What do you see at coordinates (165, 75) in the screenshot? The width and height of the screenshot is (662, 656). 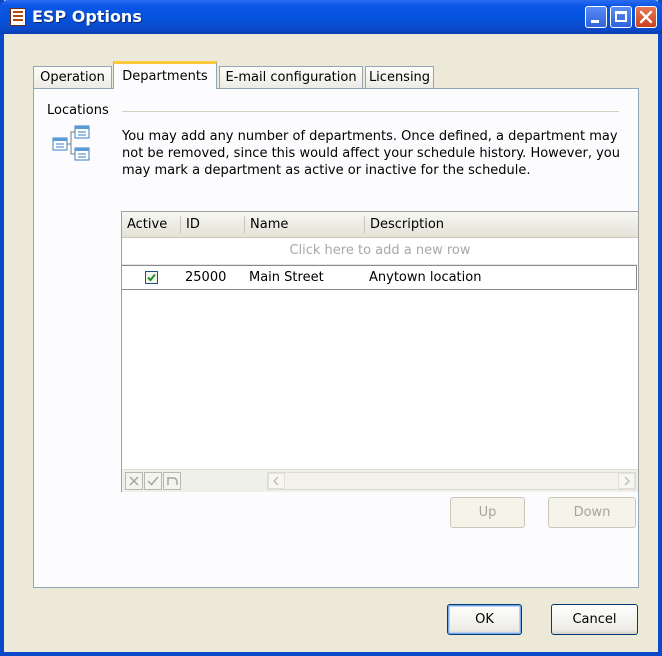 I see `tab-departments: Departments` at bounding box center [165, 75].